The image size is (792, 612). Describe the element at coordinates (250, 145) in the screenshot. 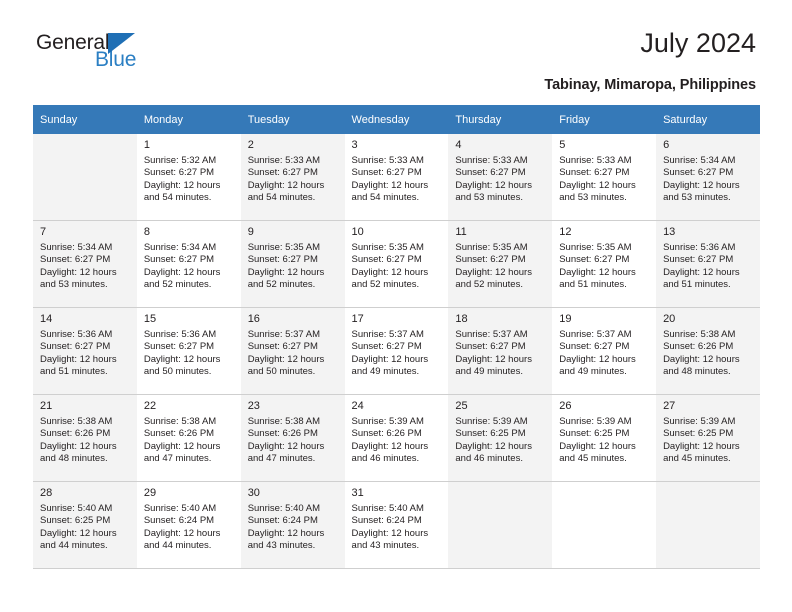

I see `day-number: 2` at that location.